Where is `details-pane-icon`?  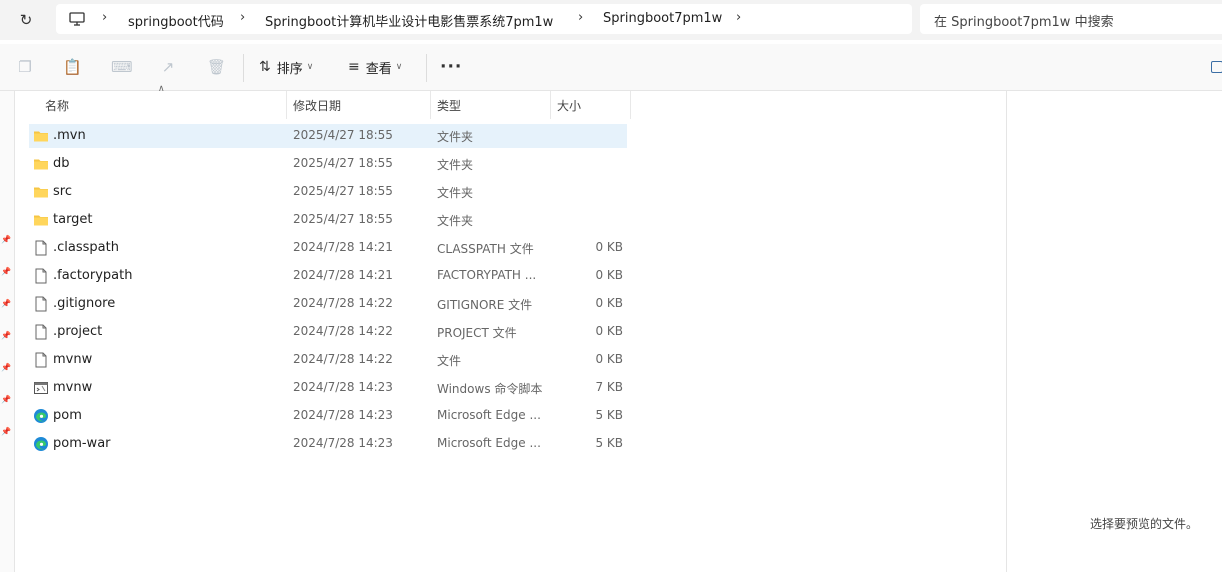
details-pane-icon is located at coordinates (1216, 67).